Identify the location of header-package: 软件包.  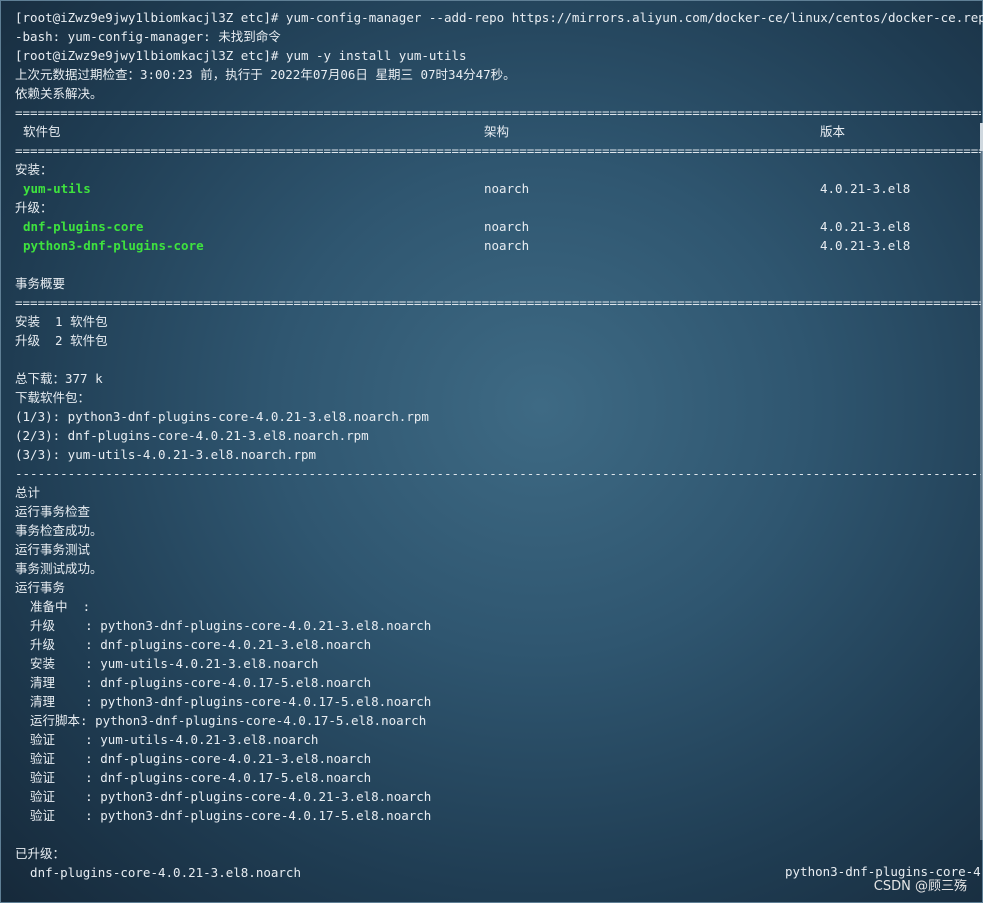
(42, 131).